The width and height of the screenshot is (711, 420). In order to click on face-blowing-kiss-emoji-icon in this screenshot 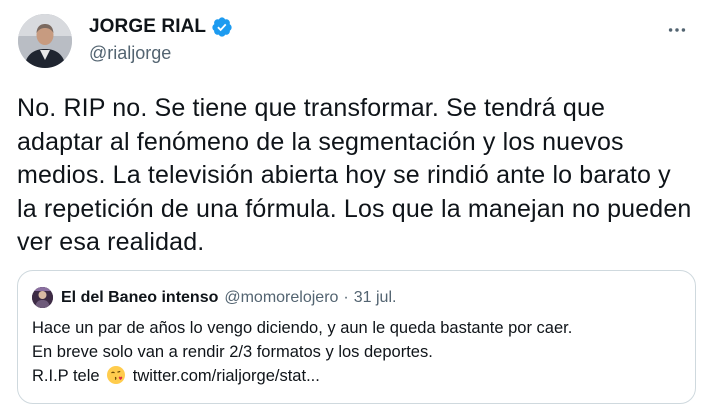, I will do `click(116, 375)`.